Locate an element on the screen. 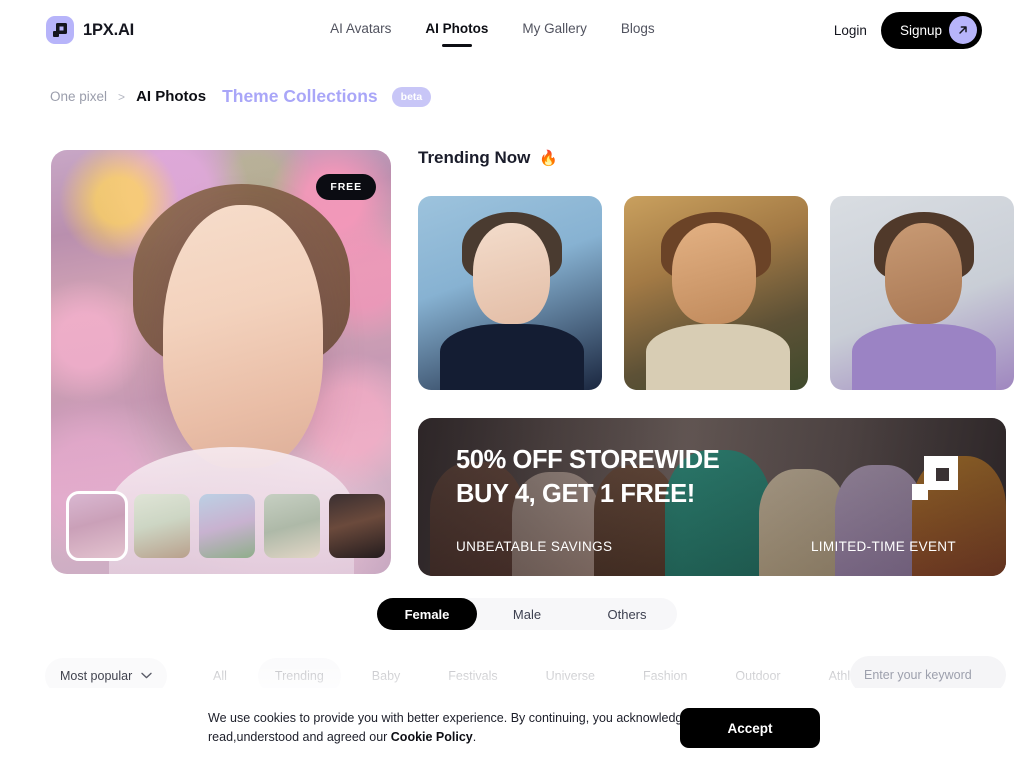 The image size is (1024, 768). main-nav: AI Avatars AI Photos My Gallery Blogs is located at coordinates (492, 30).